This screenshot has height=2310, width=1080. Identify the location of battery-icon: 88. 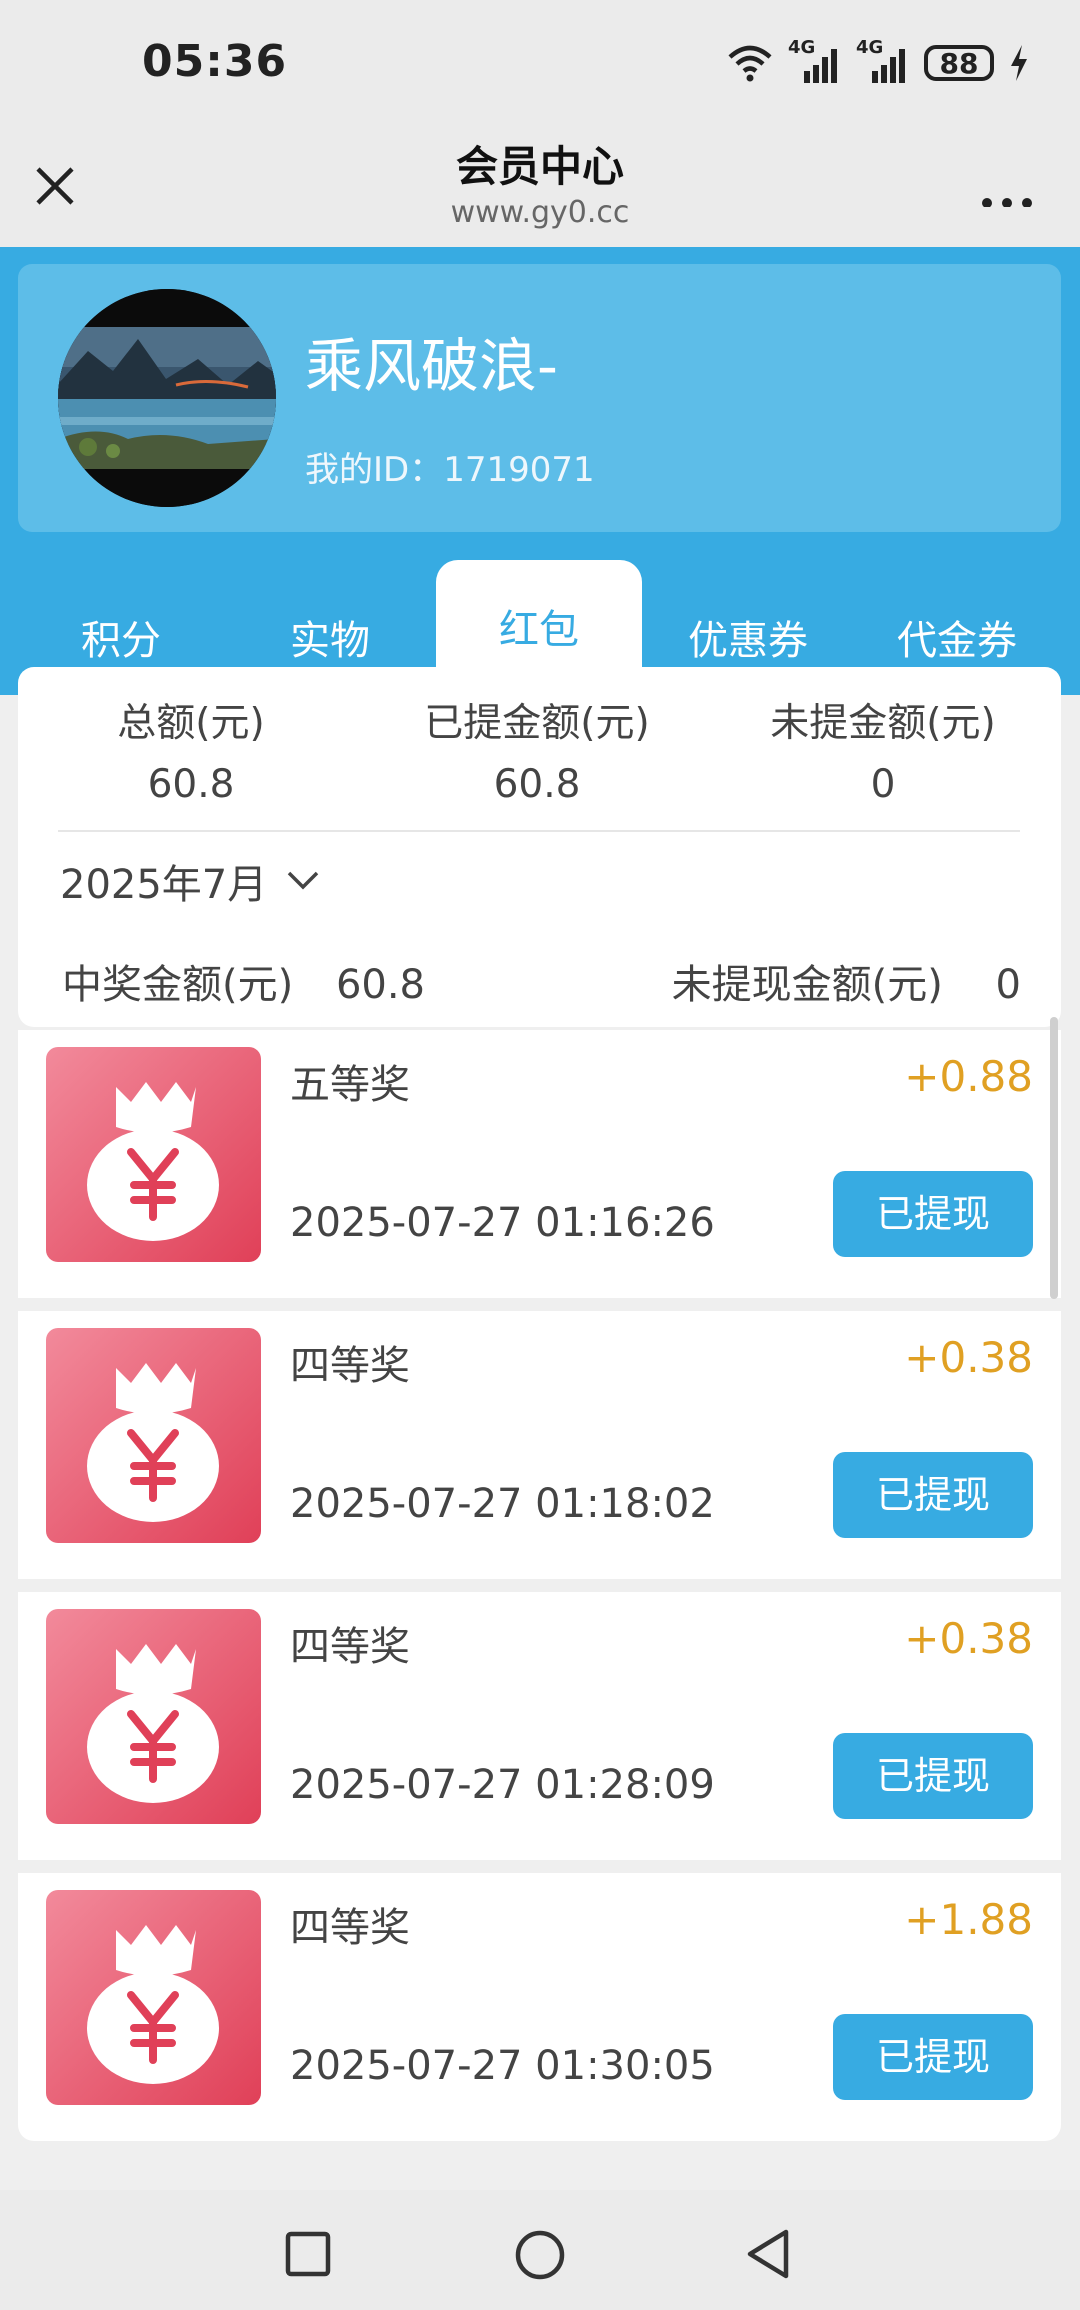
(959, 63).